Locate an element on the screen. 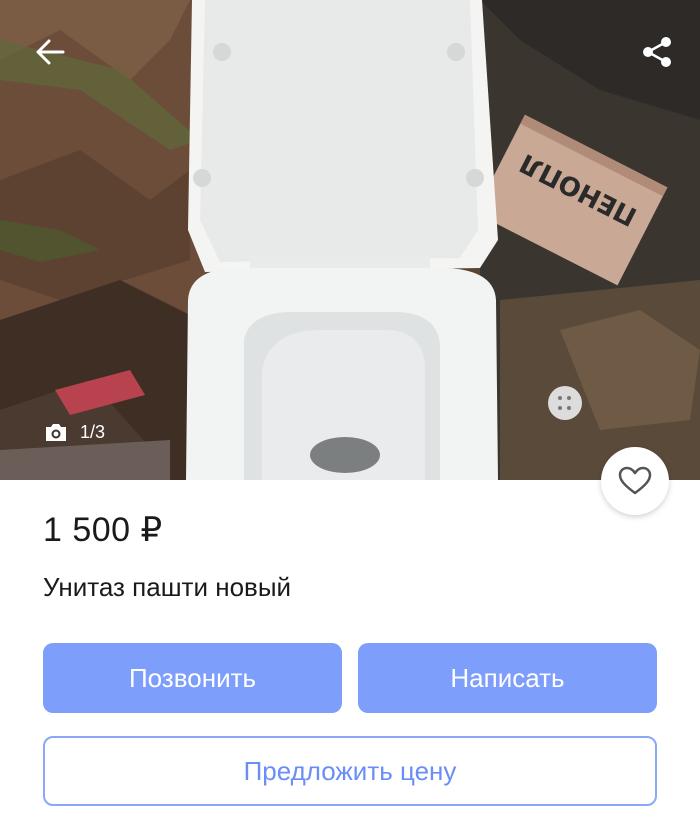 The width and height of the screenshot is (700, 832). heart-outline-icon is located at coordinates (635, 480).